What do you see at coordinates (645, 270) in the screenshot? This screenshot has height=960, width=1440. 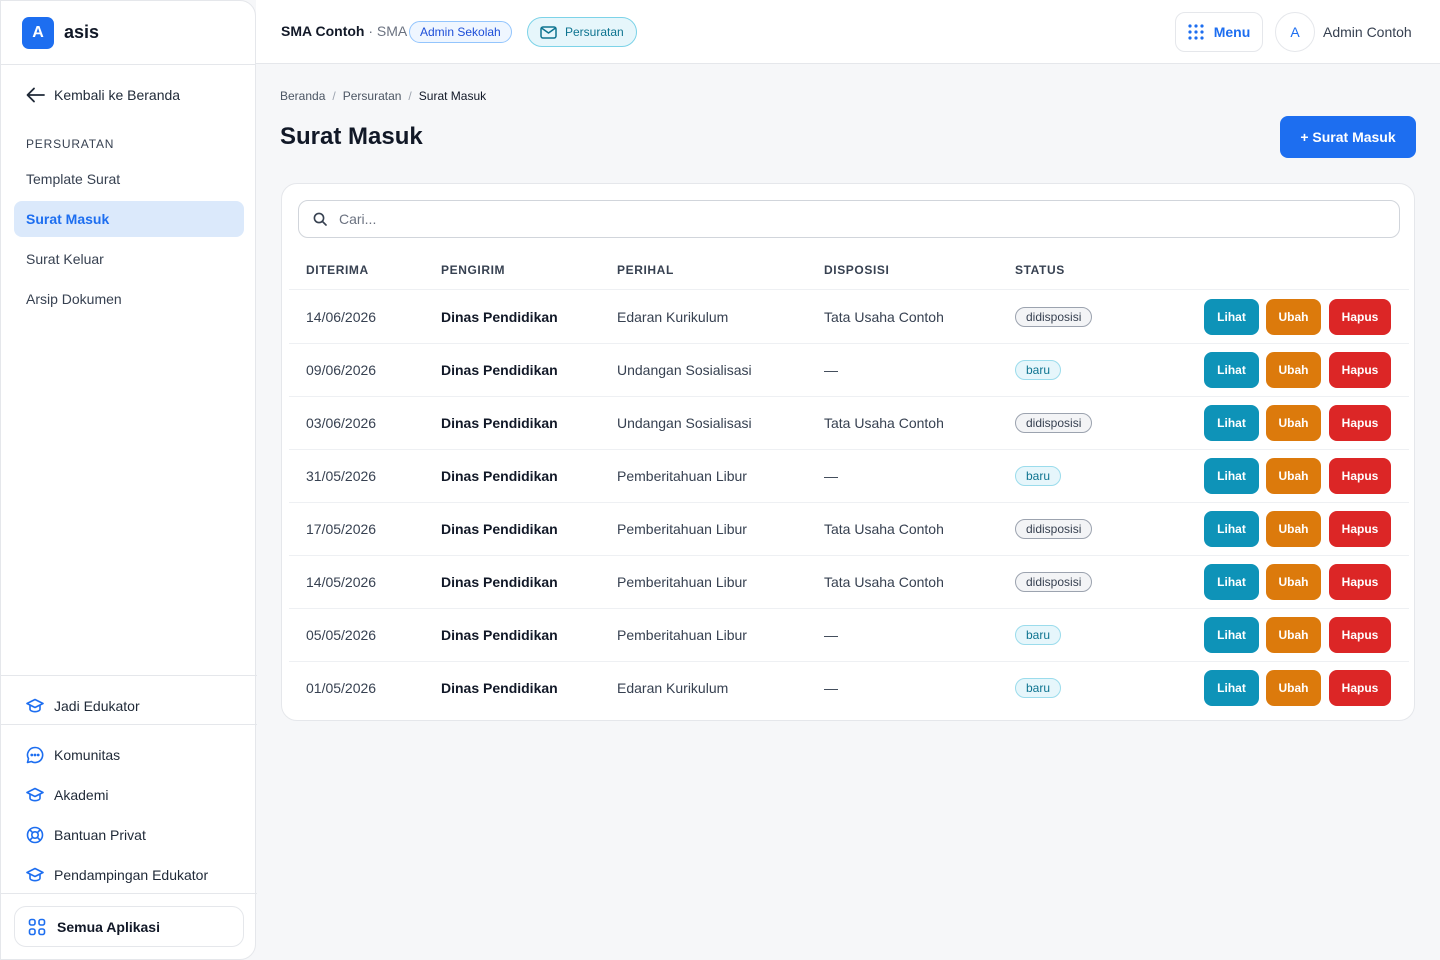 I see `column-header-perihal: PERIHAL` at bounding box center [645, 270].